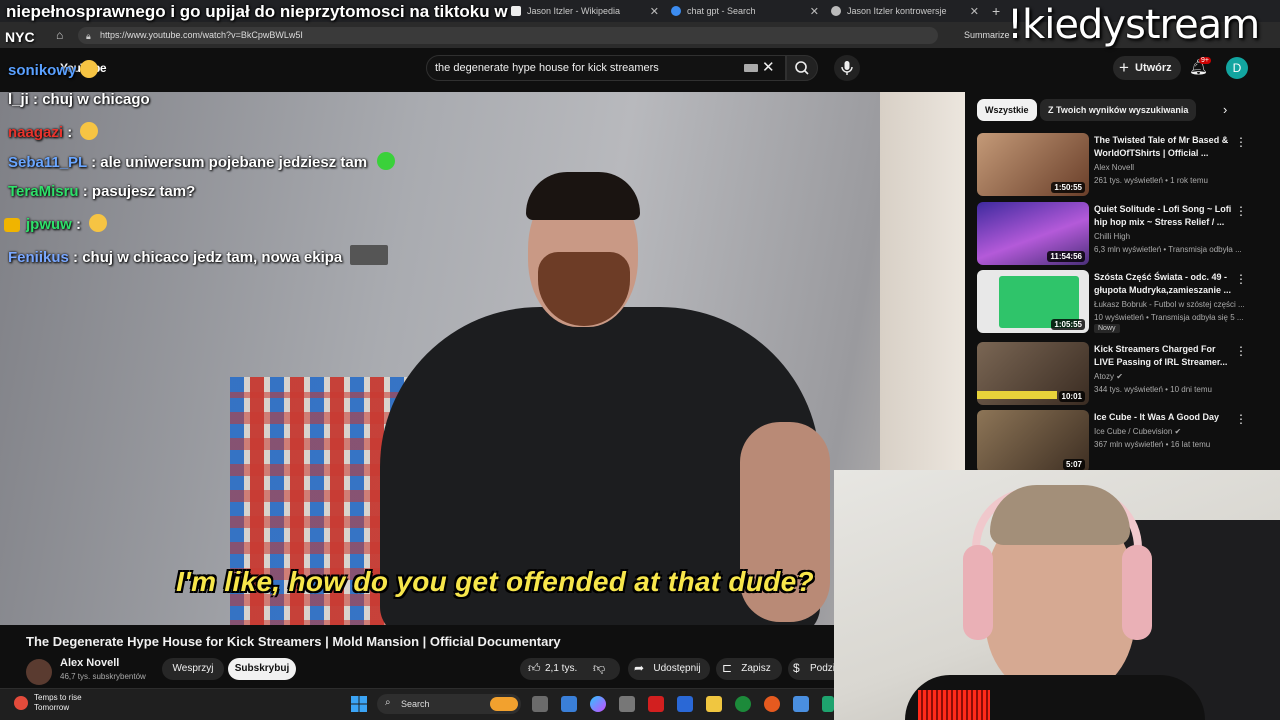 The width and height of the screenshot is (1280, 720). I want to click on webcam-red-light, so click(954, 705).